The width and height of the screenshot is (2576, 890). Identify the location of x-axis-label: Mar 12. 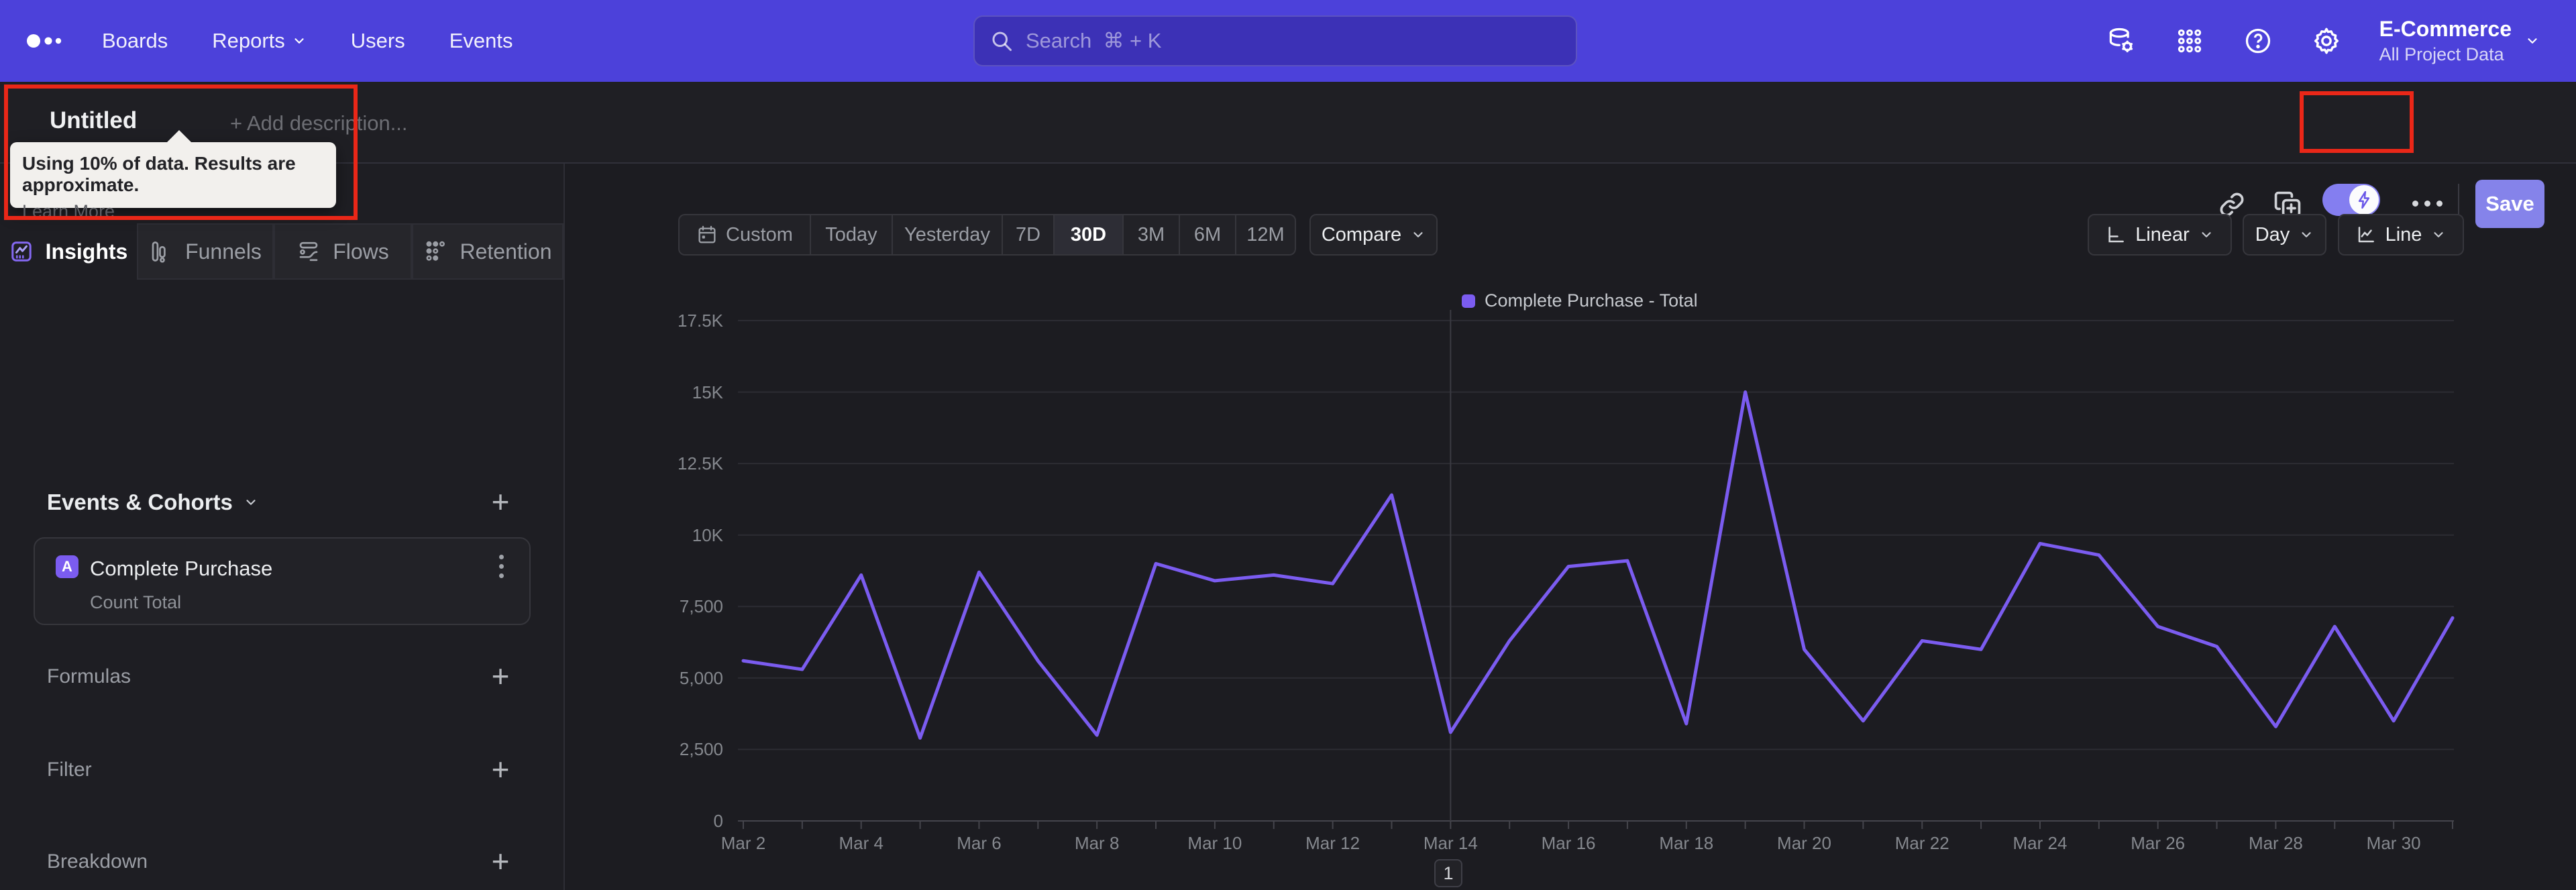
(1332, 843).